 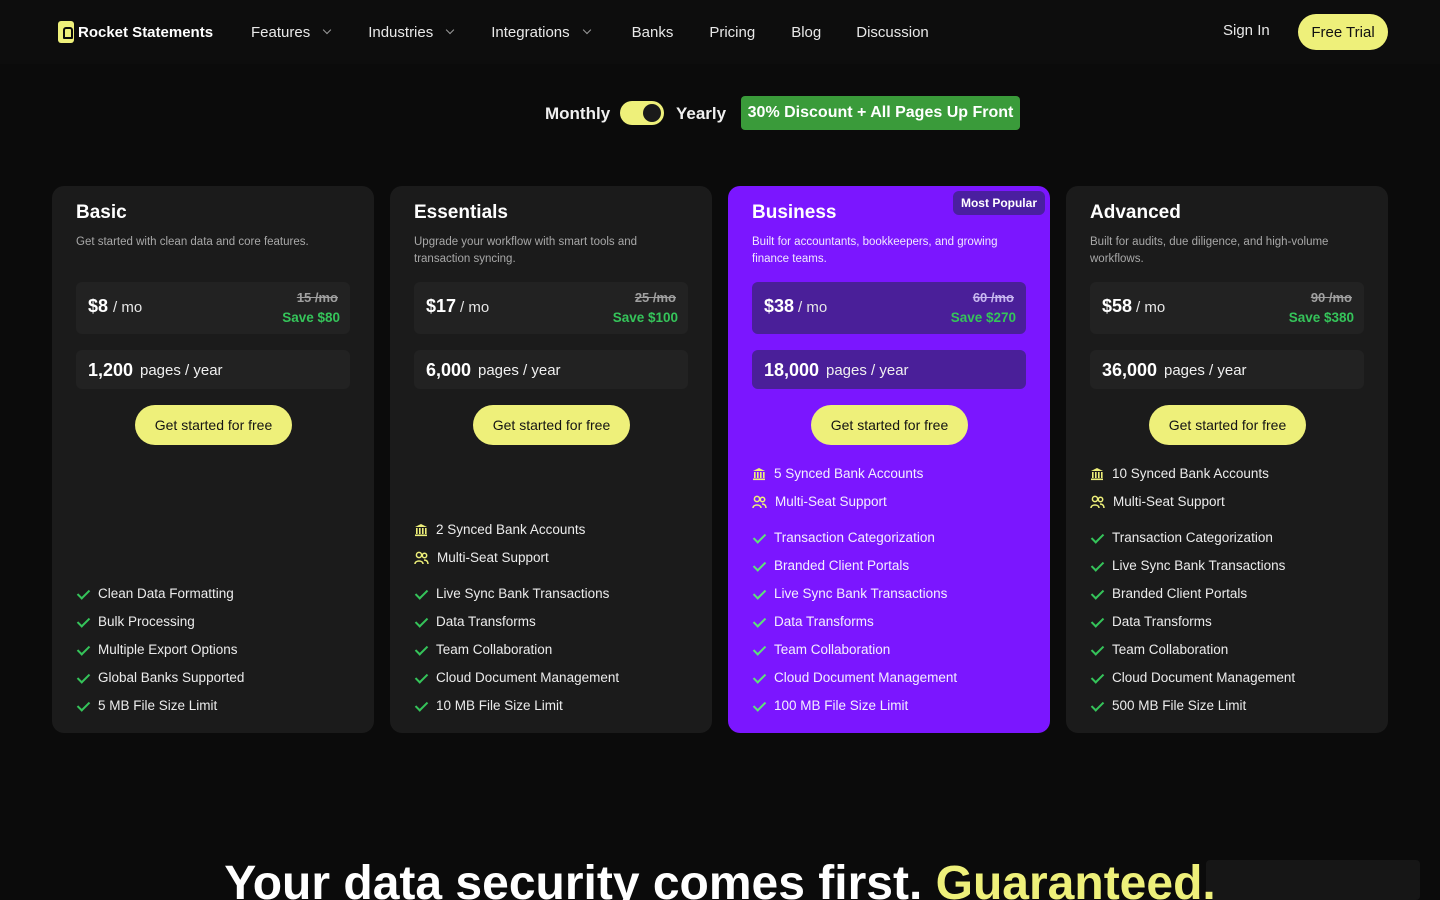 I want to click on nav-item-blog: Blog, so click(x=806, y=32).